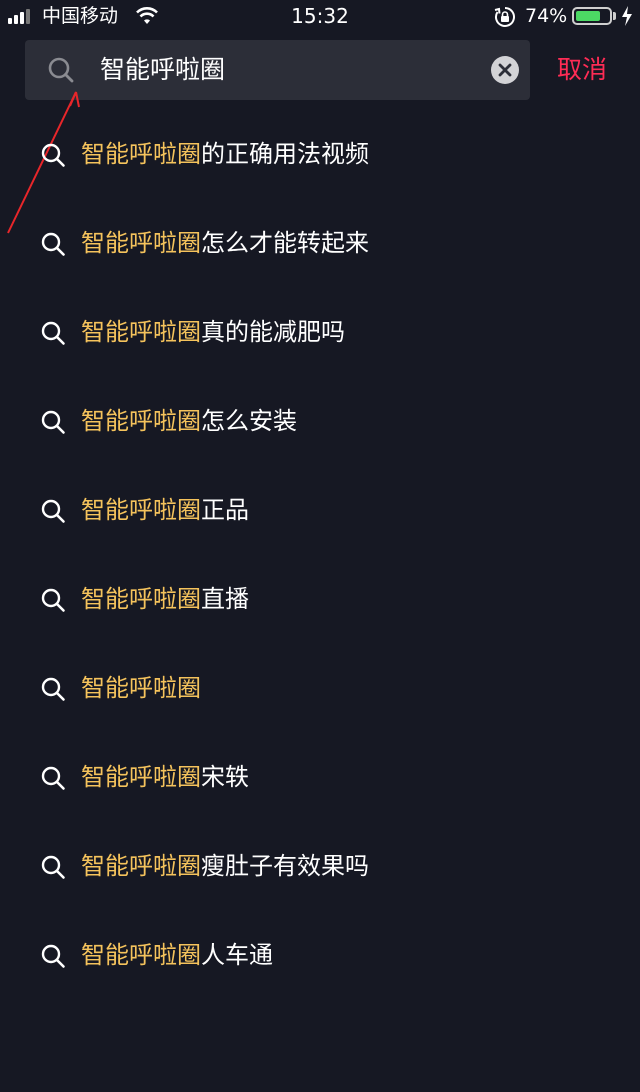 This screenshot has width=640, height=1092. Describe the element at coordinates (320, 17) in the screenshot. I see `status-bar: 中国移动 15:32 74%` at that location.